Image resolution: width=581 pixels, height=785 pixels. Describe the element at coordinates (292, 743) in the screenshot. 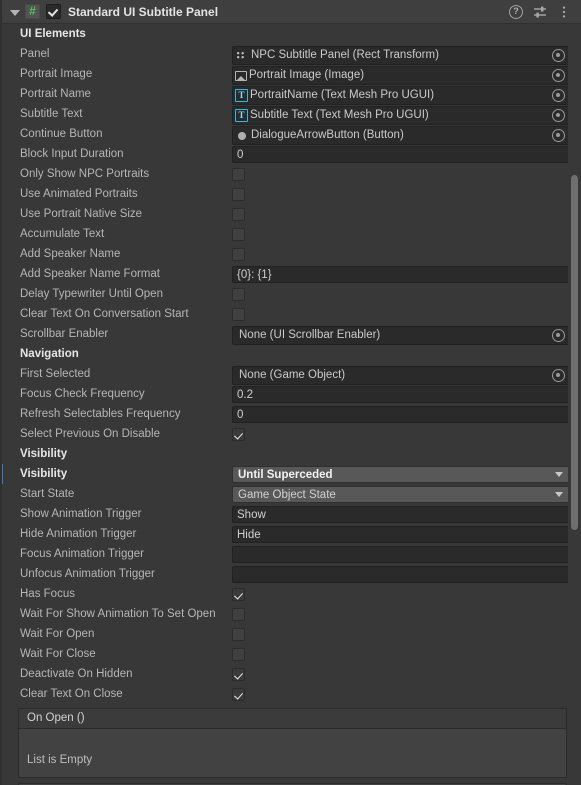

I see `event-list-on-open: On Open () List is Empty` at that location.